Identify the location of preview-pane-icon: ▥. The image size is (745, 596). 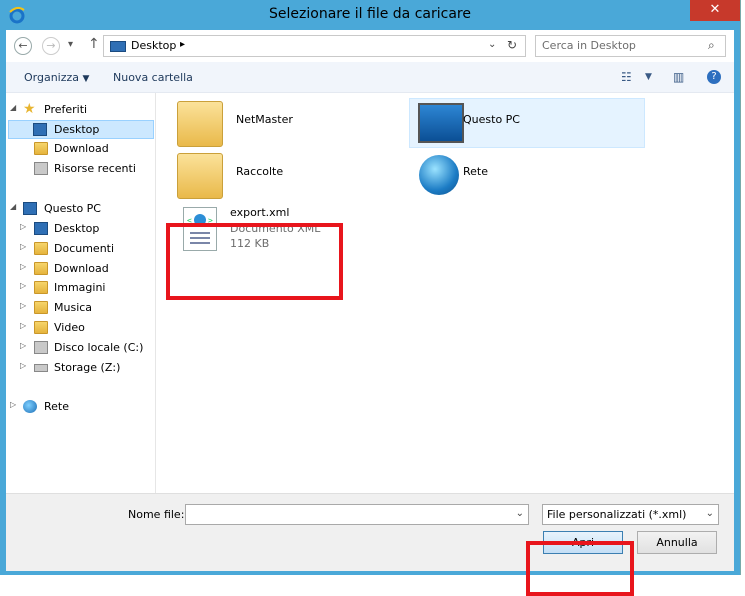
(678, 77).